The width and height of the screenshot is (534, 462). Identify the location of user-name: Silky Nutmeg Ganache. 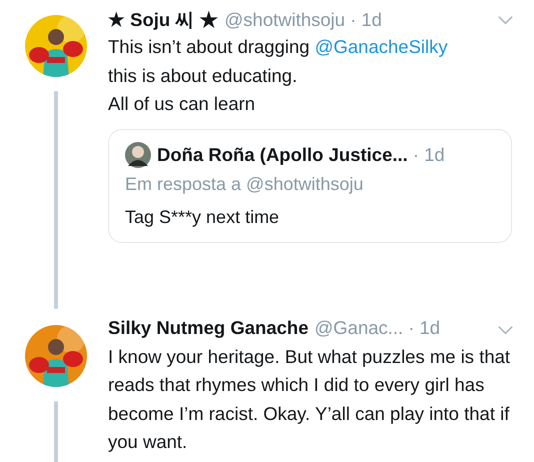
(208, 327).